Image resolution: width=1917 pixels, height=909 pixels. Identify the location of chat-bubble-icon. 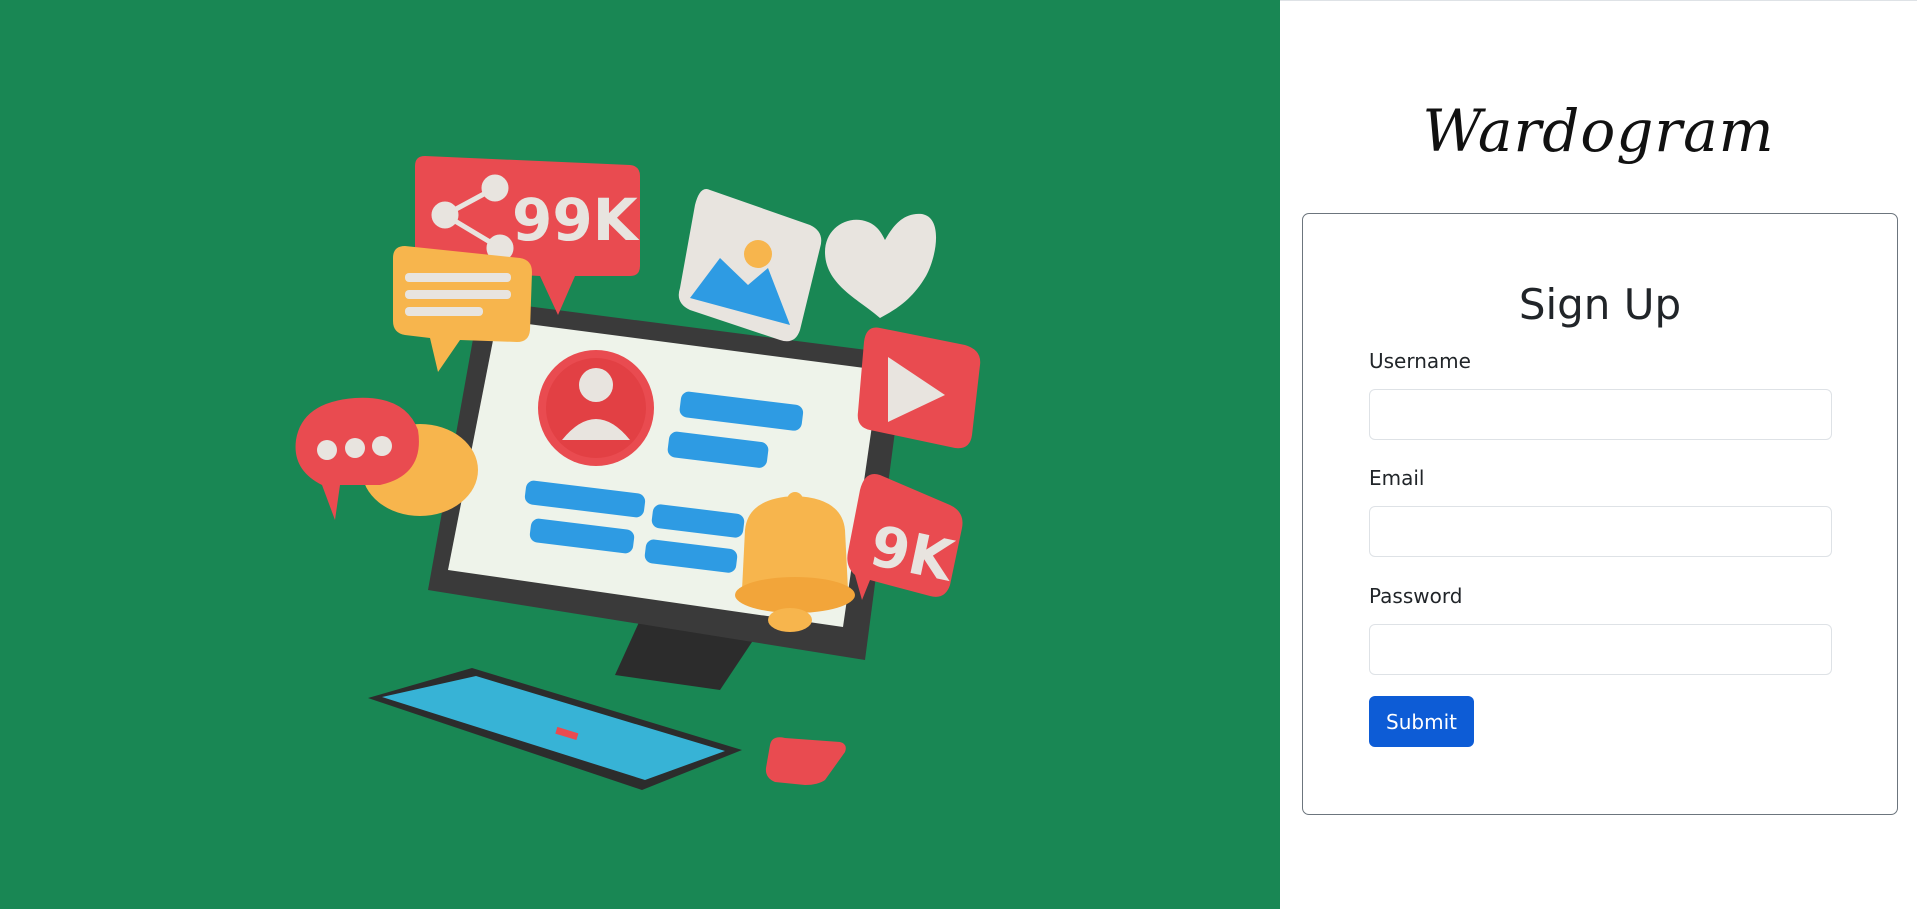
(386, 458).